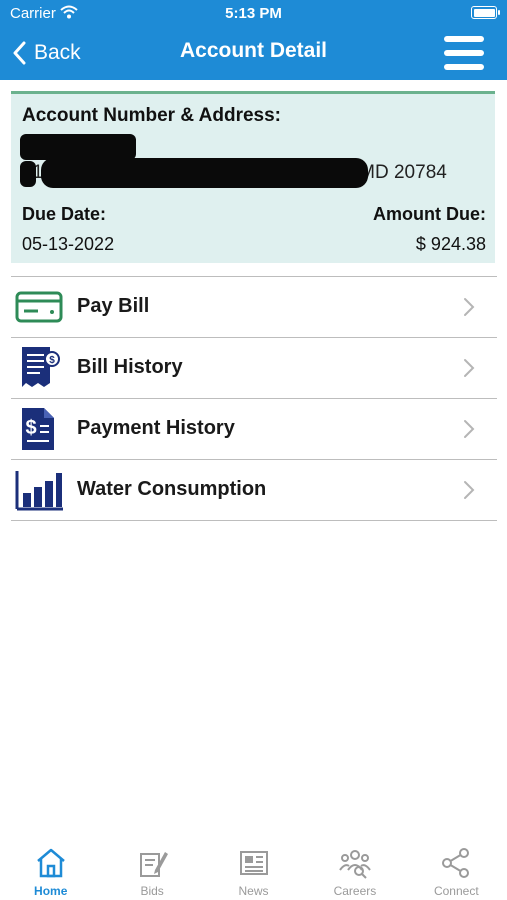 This screenshot has height=900, width=507. I want to click on due-date-label: Due Date:, so click(64, 214).